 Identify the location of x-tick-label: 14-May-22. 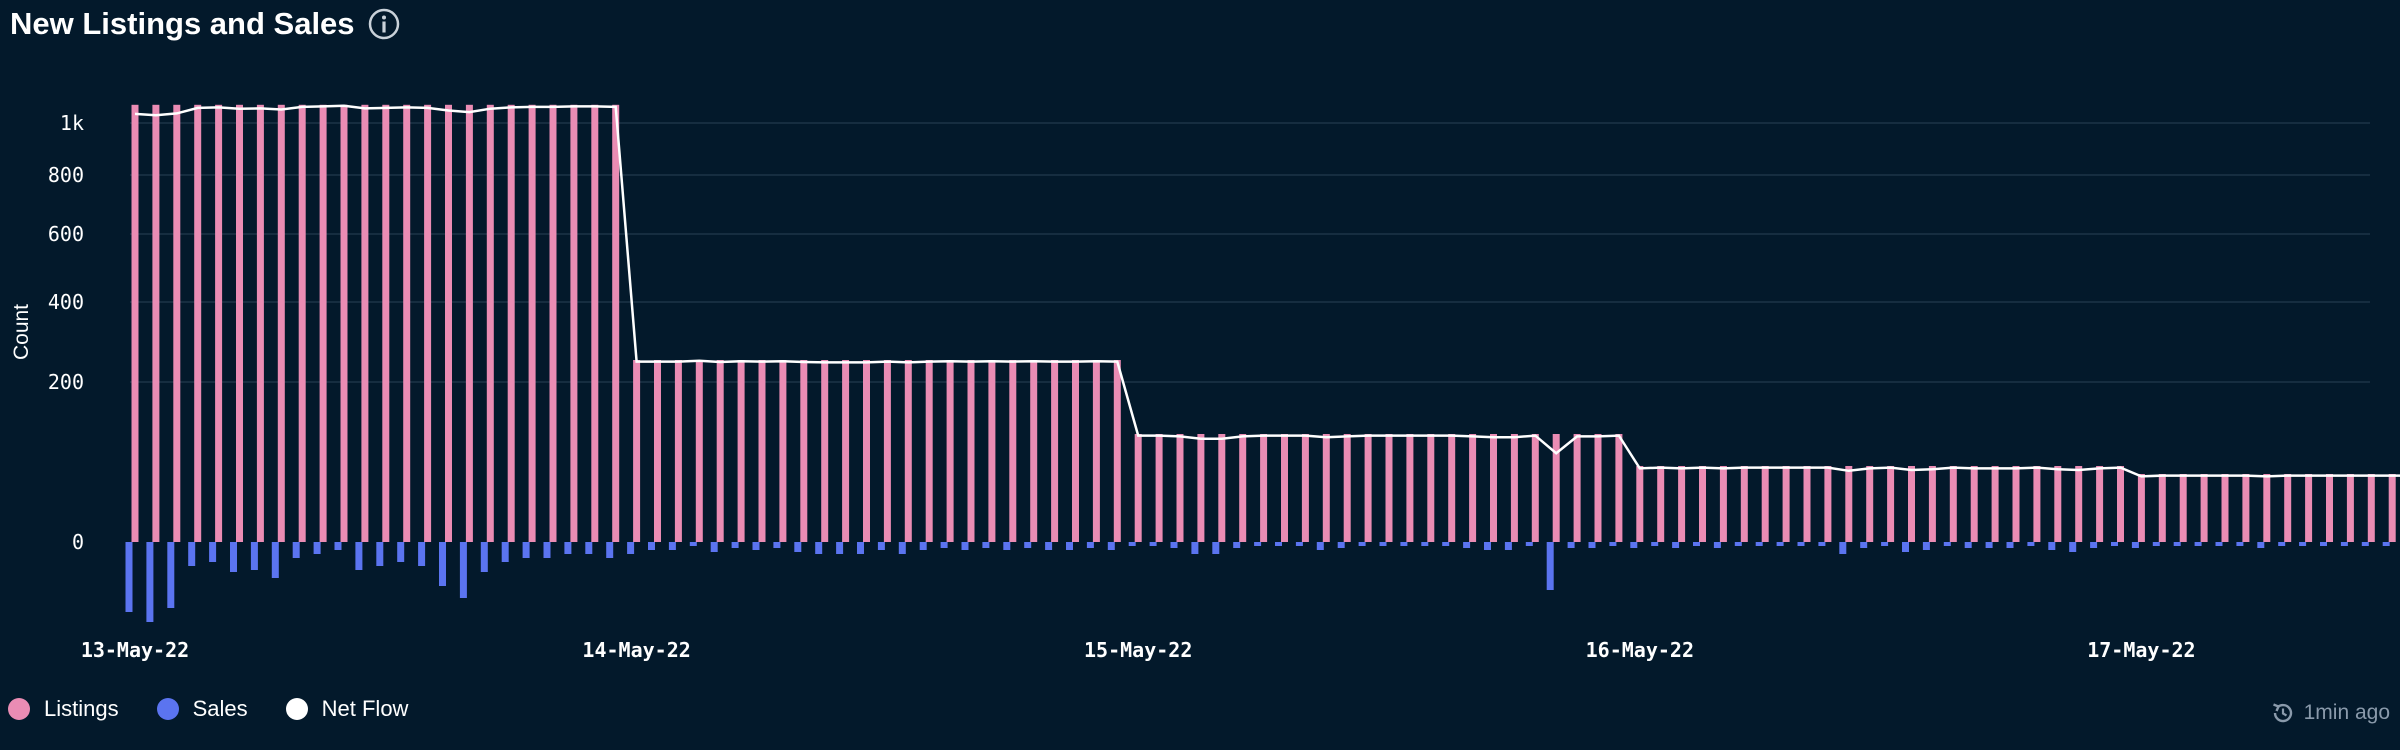
(636, 650).